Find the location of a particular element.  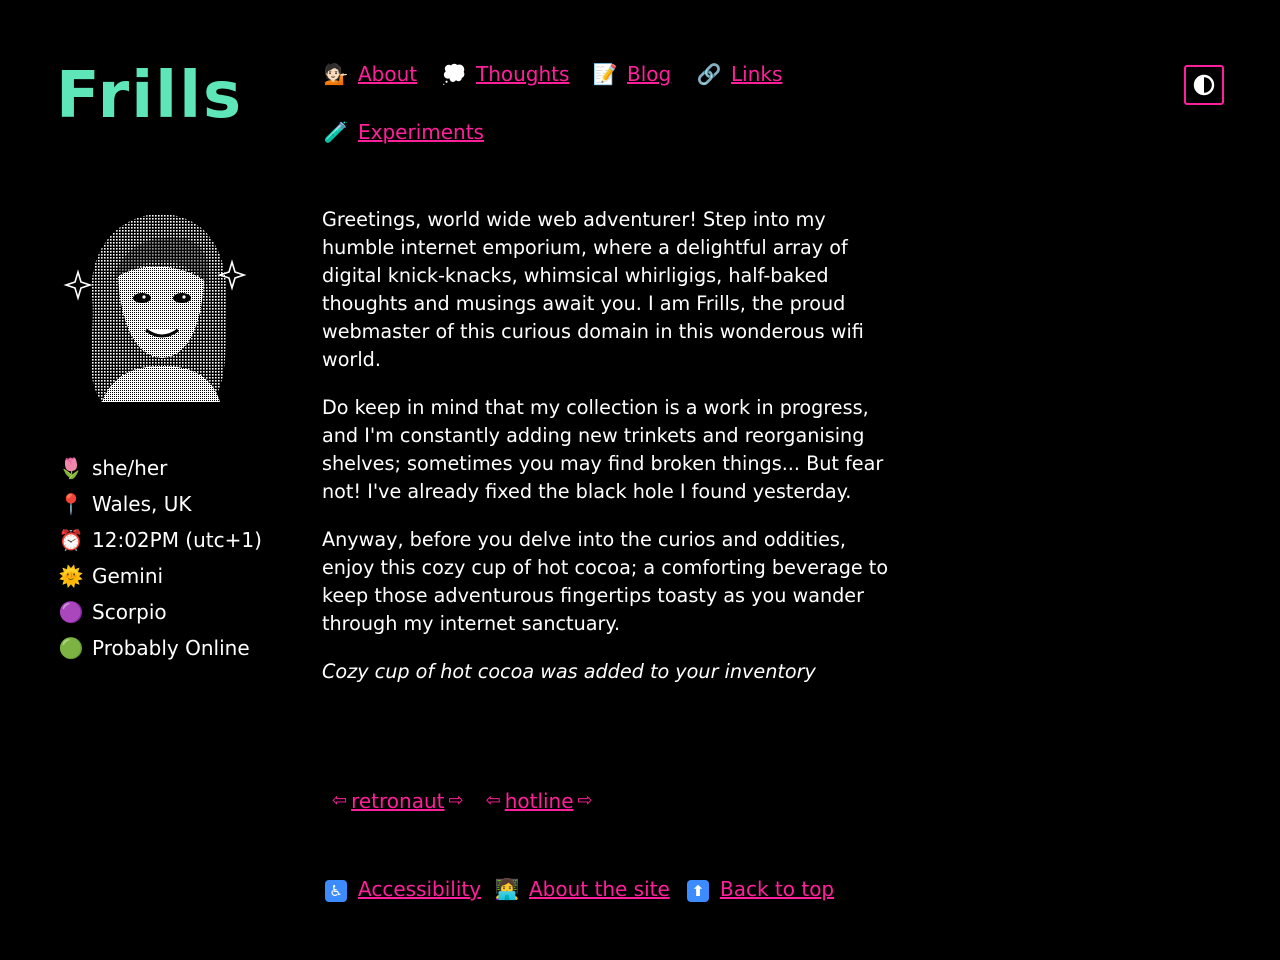

profile-status: 🟢 Probably Online is located at coordinates (160, 648).